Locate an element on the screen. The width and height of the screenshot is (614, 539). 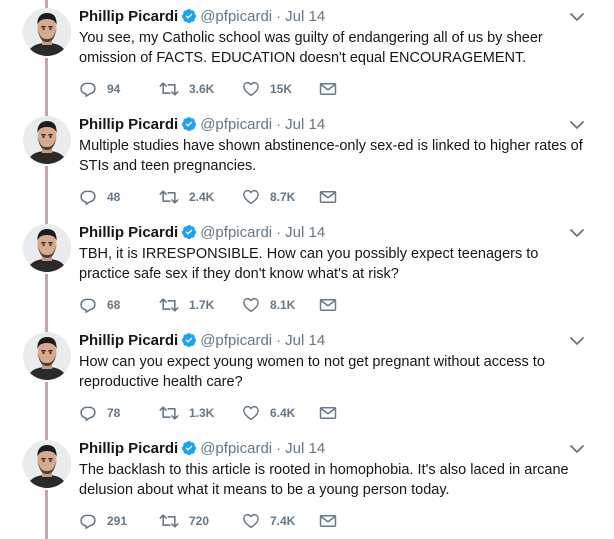
retweet-count: 3.6K is located at coordinates (202, 89).